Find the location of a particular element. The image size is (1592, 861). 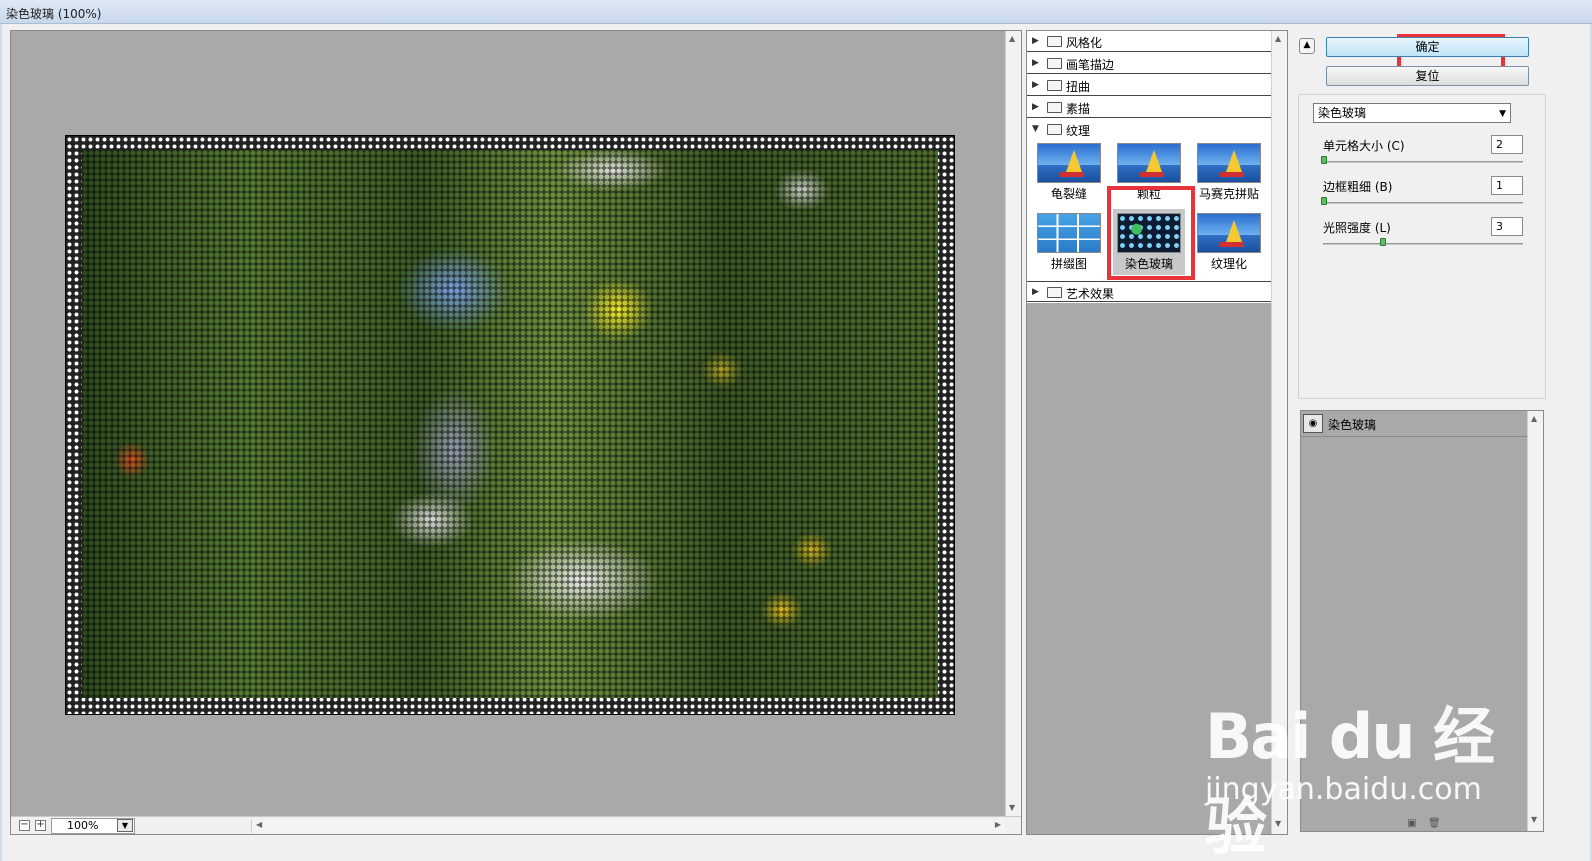

category-artistic: ▶ 艺术效果 is located at coordinates (1149, 291).